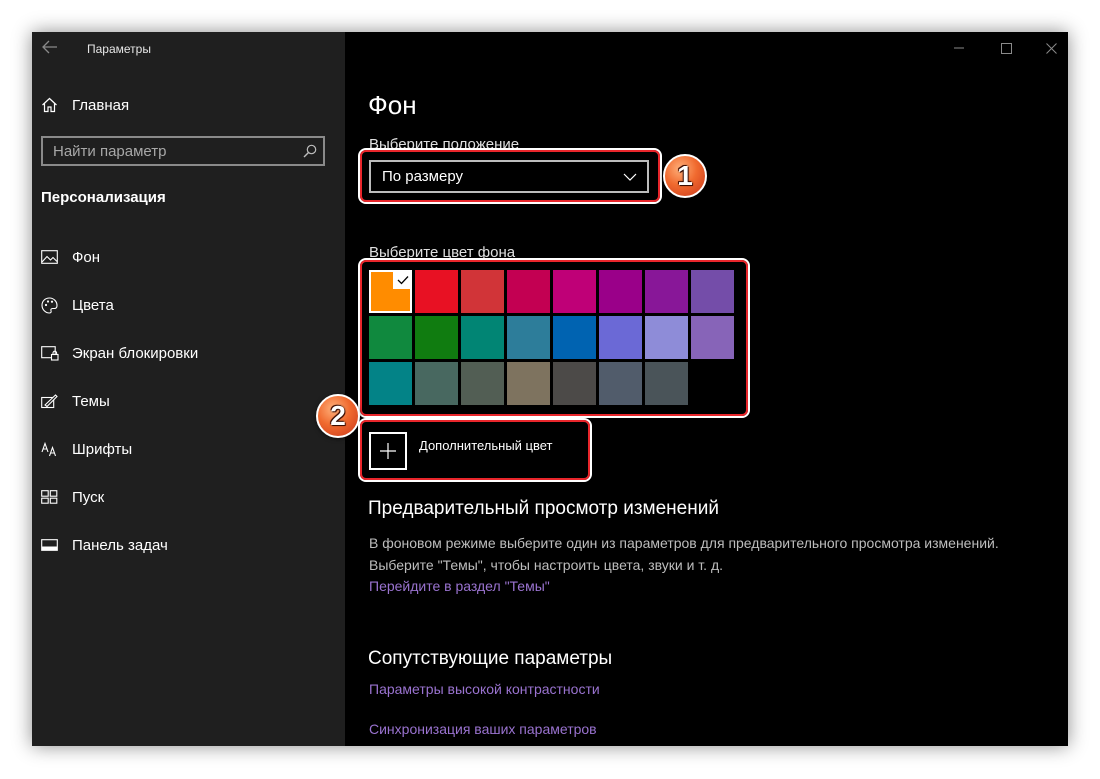 The width and height of the screenshot is (1100, 779). Describe the element at coordinates (186, 497) in the screenshot. I see `sidebar-item-start: Пуск` at that location.